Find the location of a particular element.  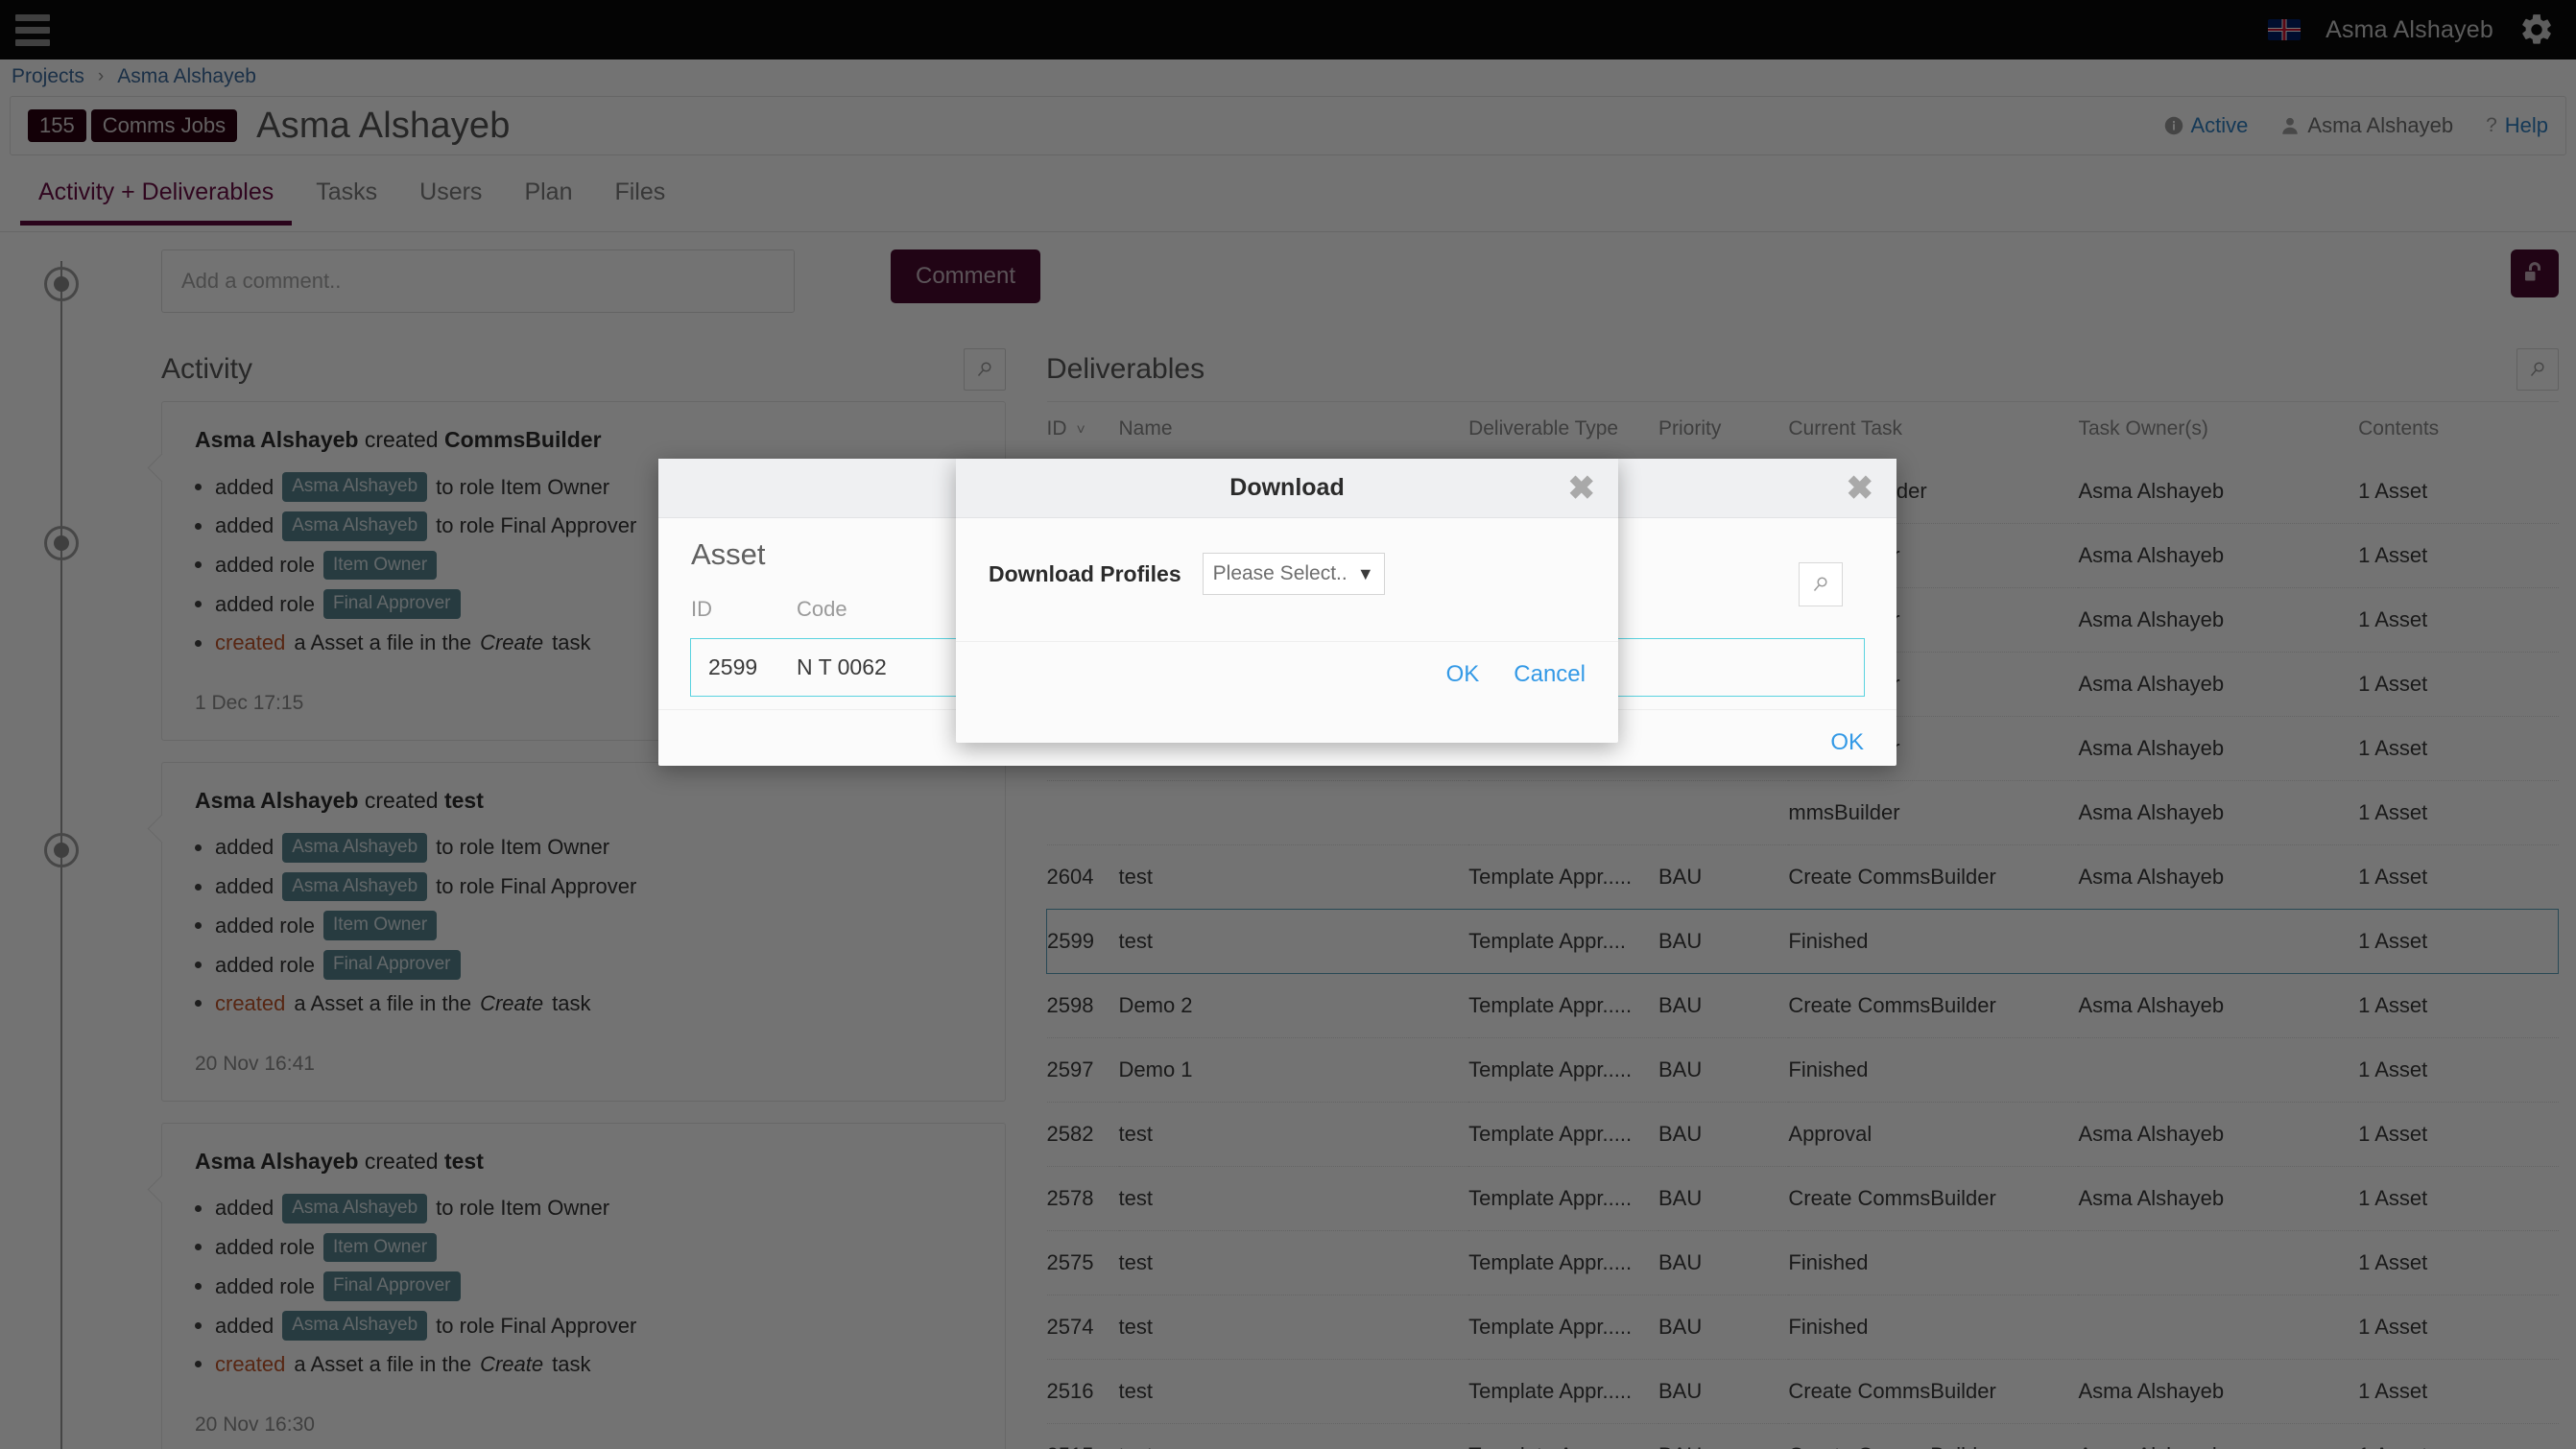

download-cancel-button: Cancel is located at coordinates (1550, 675).